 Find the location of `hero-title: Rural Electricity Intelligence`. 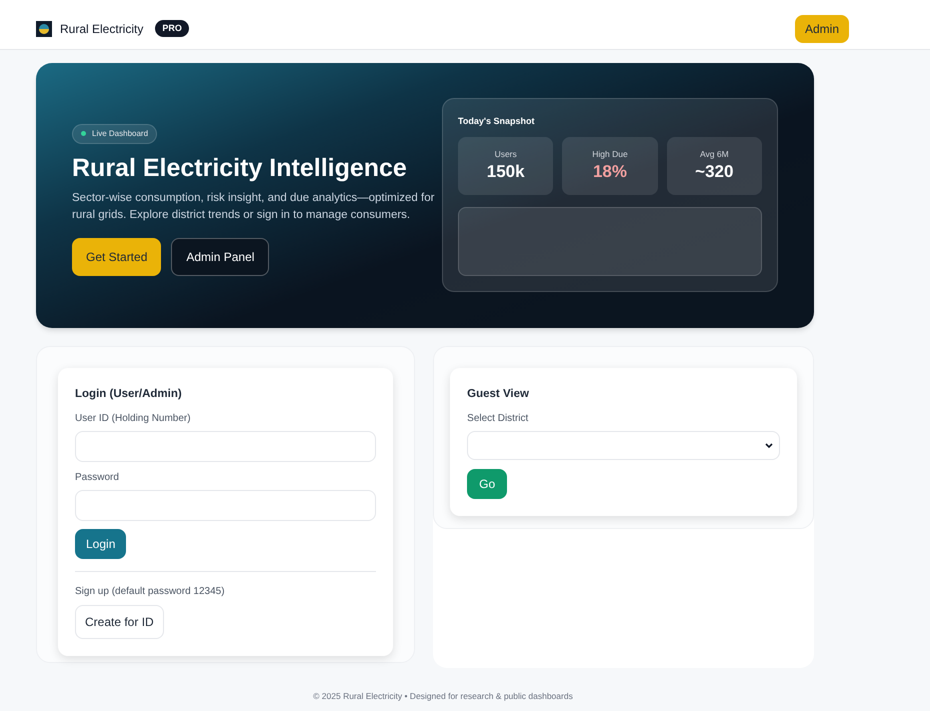

hero-title: Rural Electricity Intelligence is located at coordinates (240, 168).